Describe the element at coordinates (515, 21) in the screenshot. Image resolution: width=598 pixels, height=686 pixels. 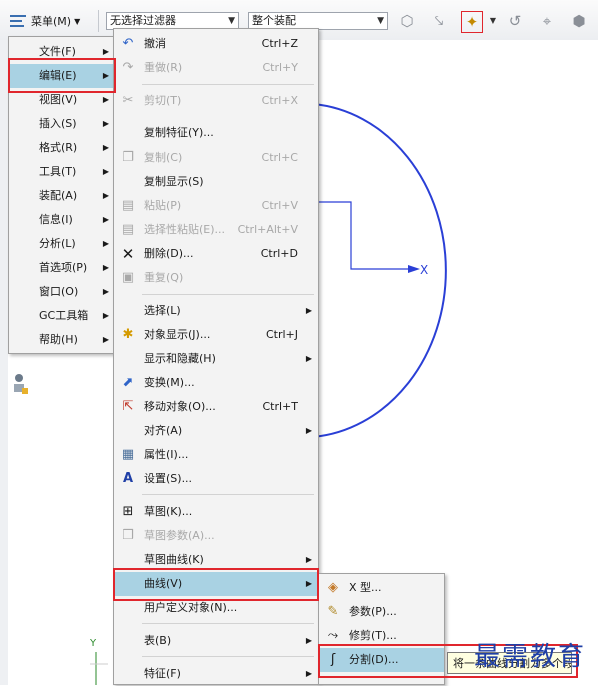
I see `snap-arc-icon: ↺` at that location.